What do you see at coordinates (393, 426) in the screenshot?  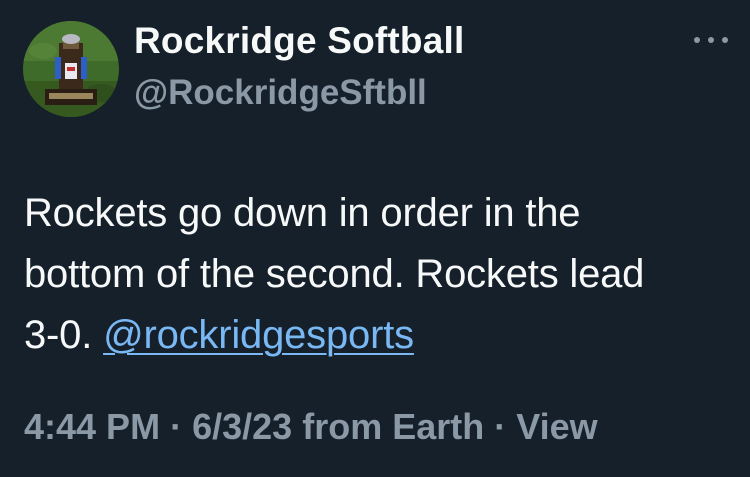 I see `tweet-source: from Earth` at bounding box center [393, 426].